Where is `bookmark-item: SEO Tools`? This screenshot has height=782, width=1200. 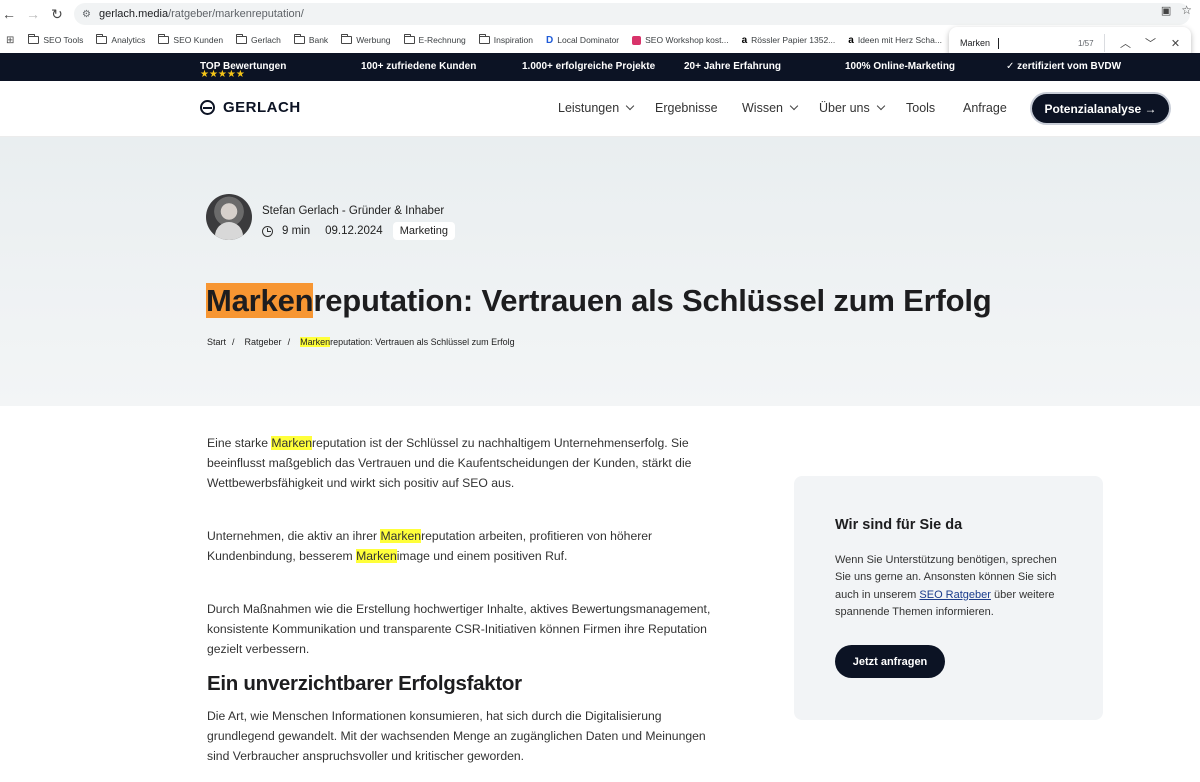 bookmark-item: SEO Tools is located at coordinates (56, 39).